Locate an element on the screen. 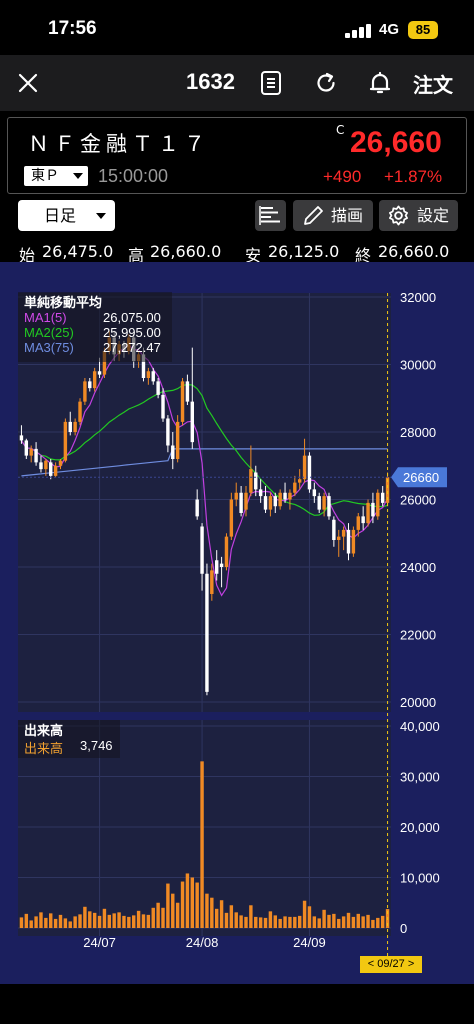 Image resolution: width=474 pixels, height=1024 pixels. ma-legend-title: 単純移動平均 is located at coordinates (63, 303).